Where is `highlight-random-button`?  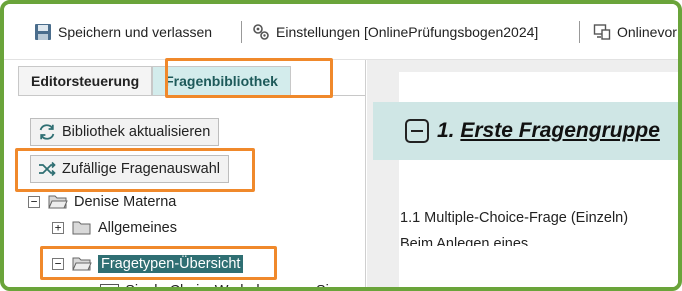 highlight-random-button is located at coordinates (135, 170).